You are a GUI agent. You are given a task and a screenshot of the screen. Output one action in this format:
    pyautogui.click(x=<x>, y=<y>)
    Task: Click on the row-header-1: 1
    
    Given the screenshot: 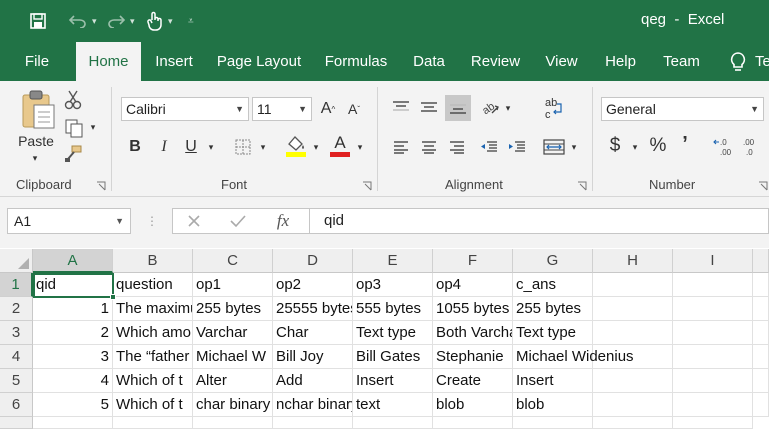 What is the action you would take?
    pyautogui.click(x=16, y=285)
    